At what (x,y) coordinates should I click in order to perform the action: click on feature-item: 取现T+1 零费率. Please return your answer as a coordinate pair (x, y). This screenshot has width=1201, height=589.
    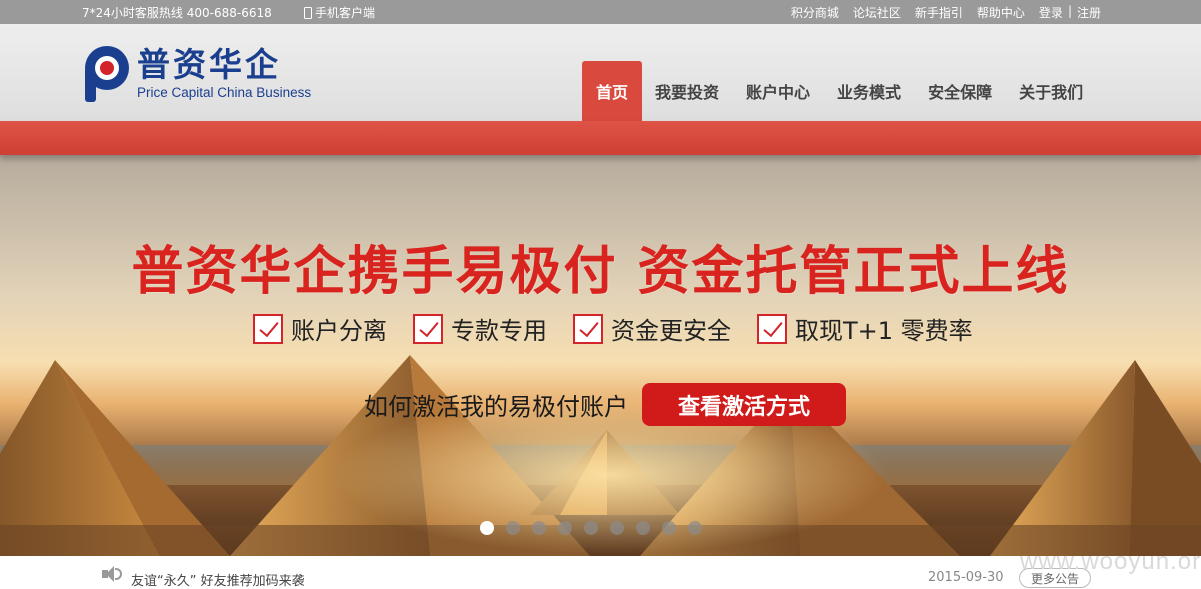
    Looking at the image, I should click on (865, 328).